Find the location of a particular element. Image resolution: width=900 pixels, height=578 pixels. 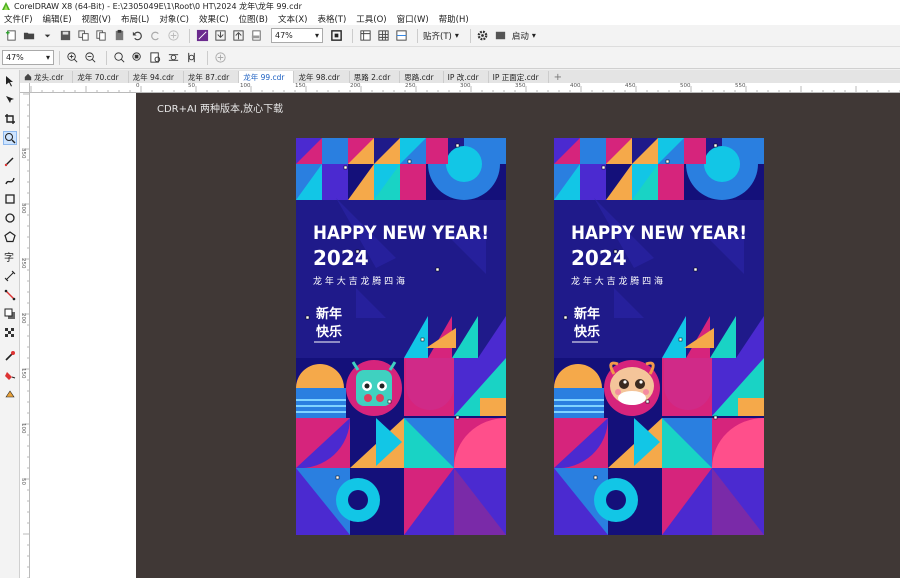

tab-doc-2: 龙年 70.cdr is located at coordinates (101, 77).